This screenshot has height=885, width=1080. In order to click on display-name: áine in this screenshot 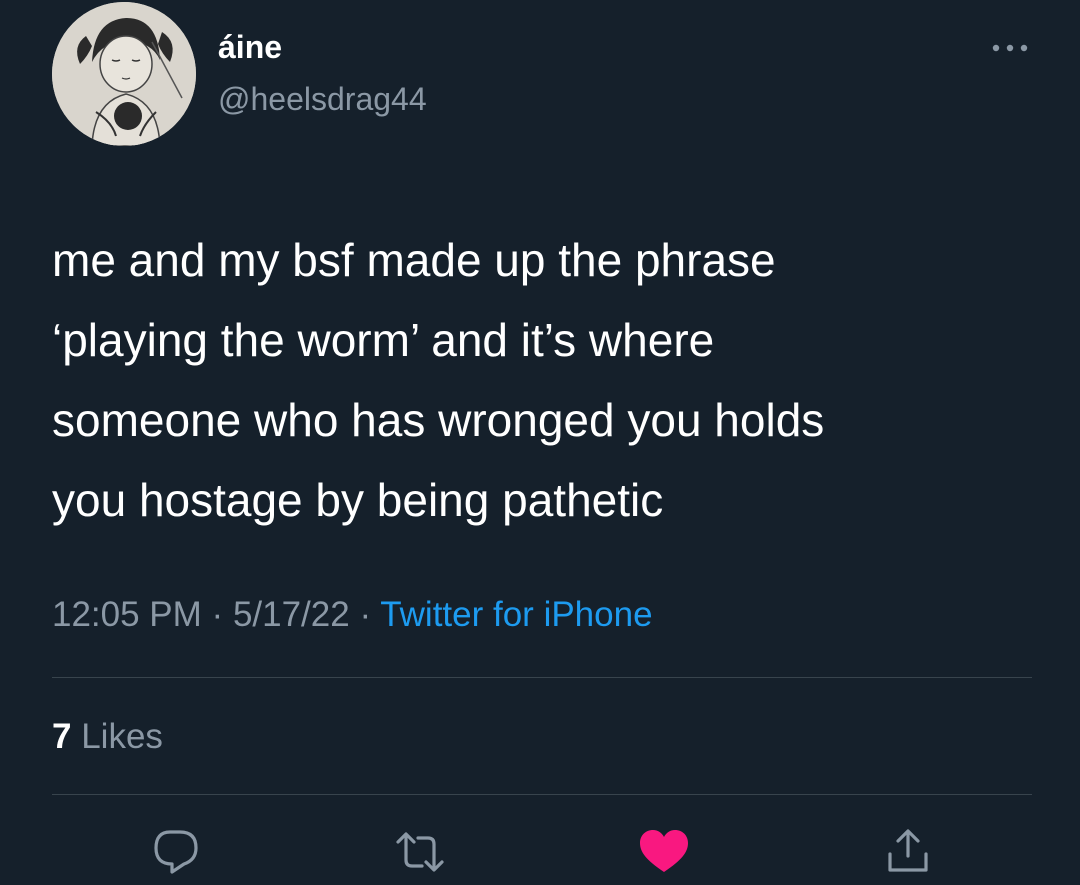, I will do `click(250, 47)`.